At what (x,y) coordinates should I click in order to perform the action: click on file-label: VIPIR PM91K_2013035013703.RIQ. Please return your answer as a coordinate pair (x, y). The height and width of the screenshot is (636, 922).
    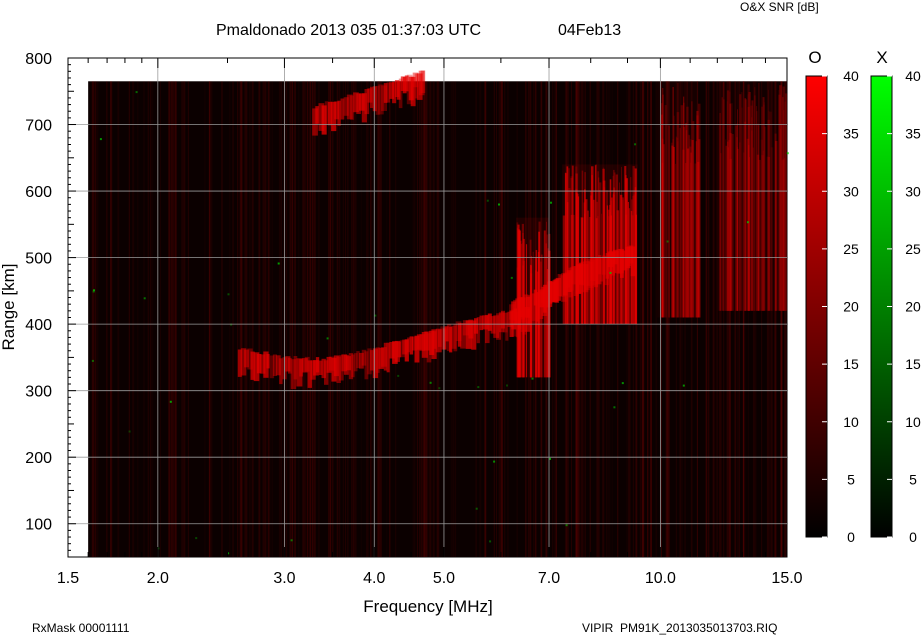
    Looking at the image, I should click on (679, 628).